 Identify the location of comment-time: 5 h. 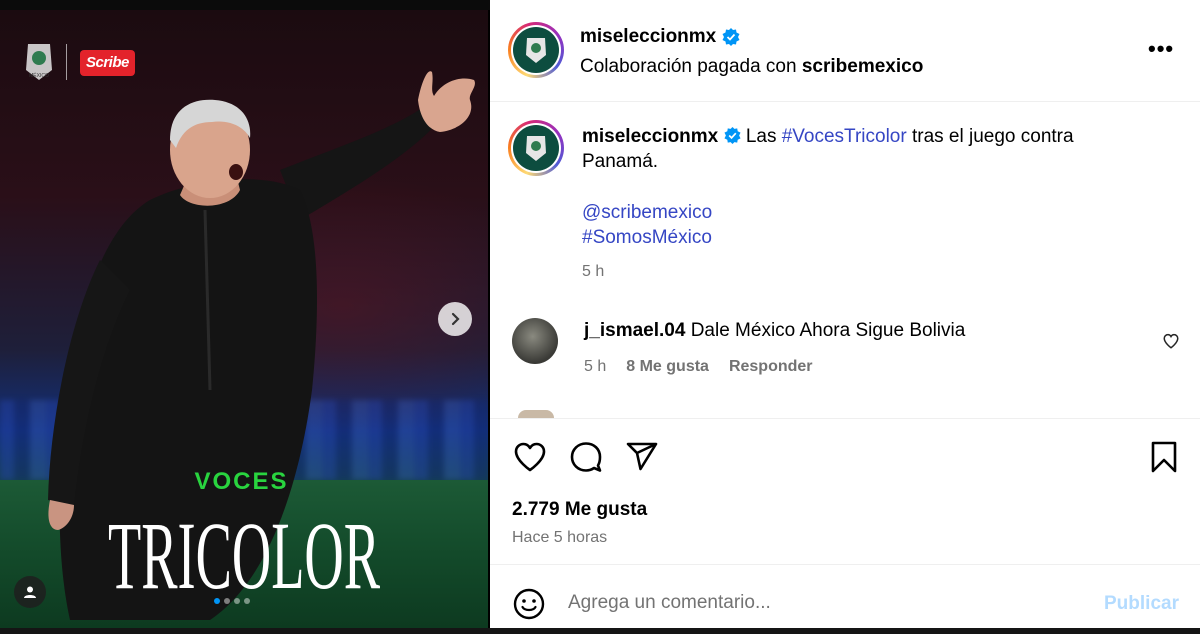
(595, 367).